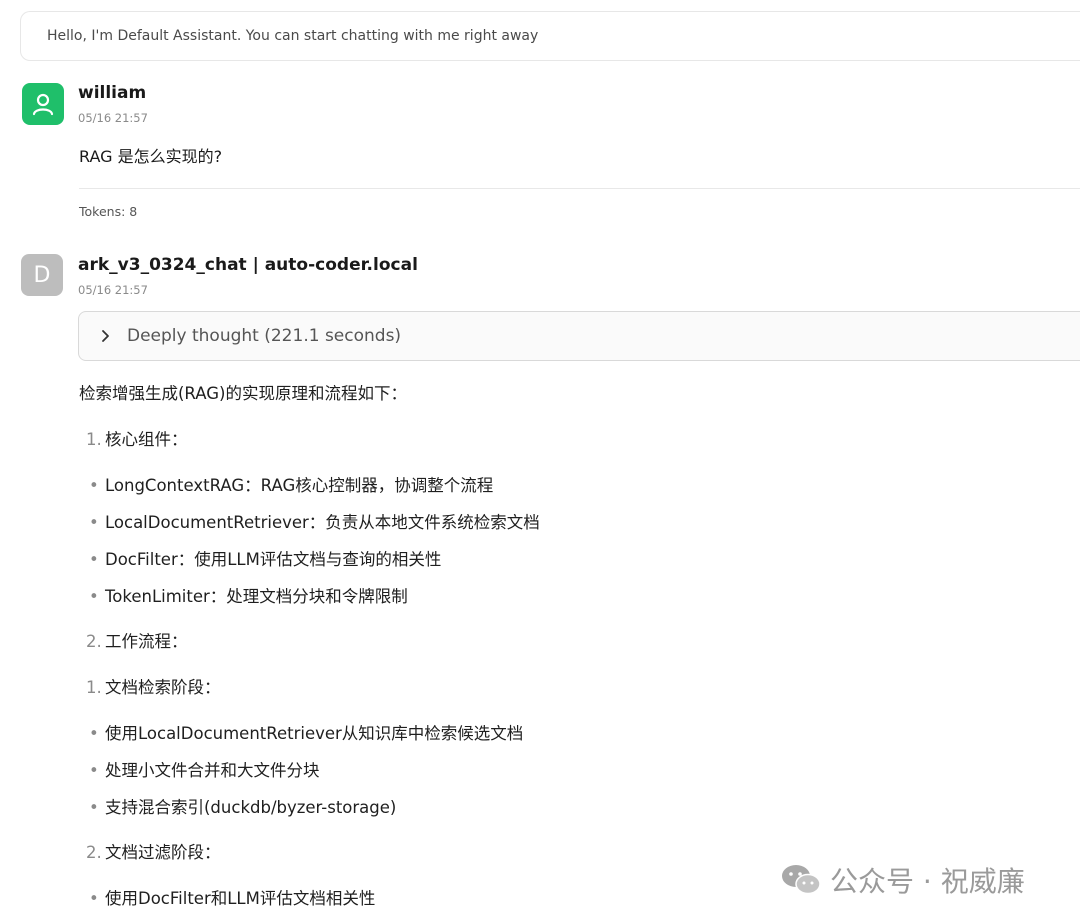 Image resolution: width=1080 pixels, height=922 pixels. What do you see at coordinates (314, 733) in the screenshot?
I see `list-item-text: 使用LocalDocumentRetriever从知识库中检索候选文档` at bounding box center [314, 733].